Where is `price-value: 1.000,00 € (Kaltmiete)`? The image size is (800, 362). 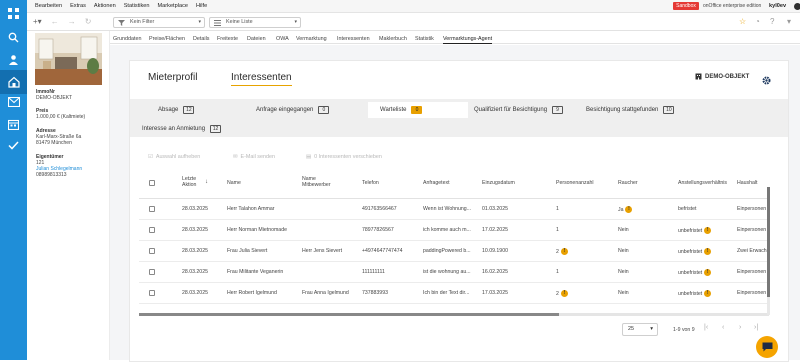
price-value: 1.000,00 € (Kaltmiete) is located at coordinates (61, 117).